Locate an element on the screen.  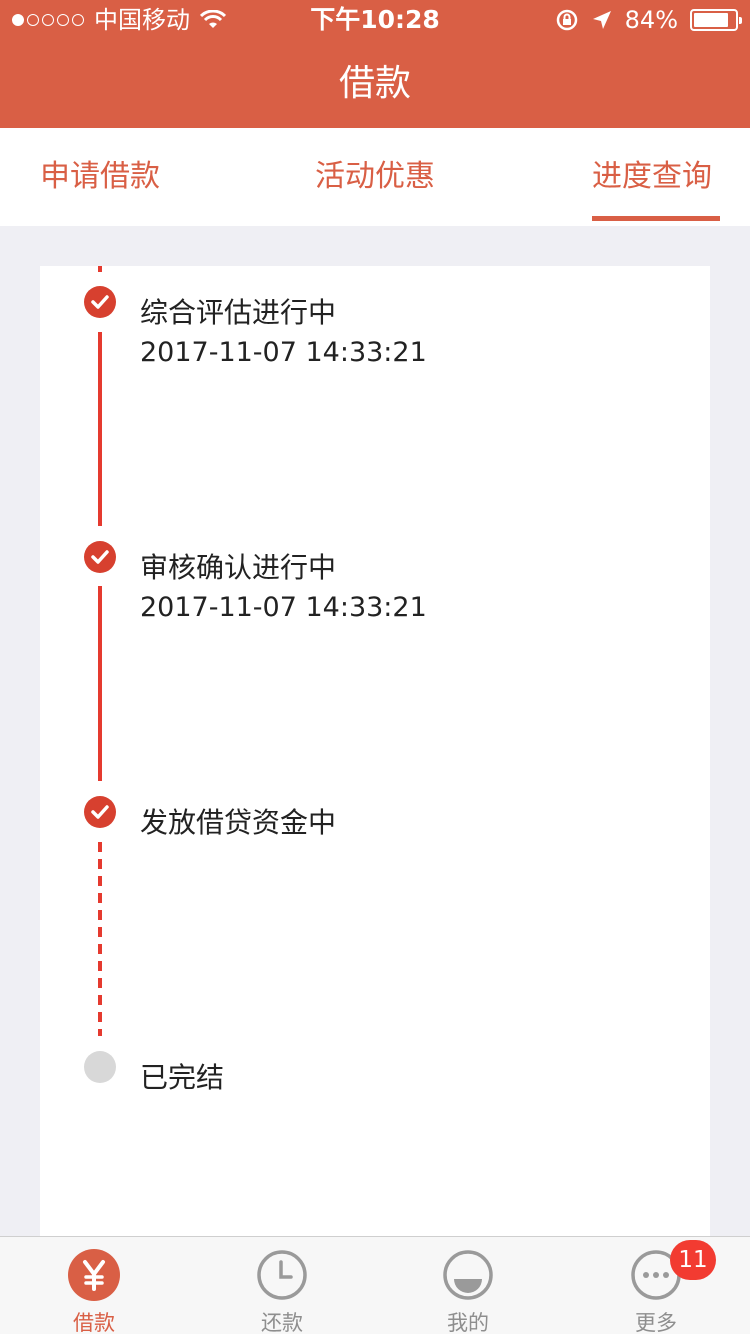
tabbar-item-mine: 我的 is located at coordinates (468, 1285).